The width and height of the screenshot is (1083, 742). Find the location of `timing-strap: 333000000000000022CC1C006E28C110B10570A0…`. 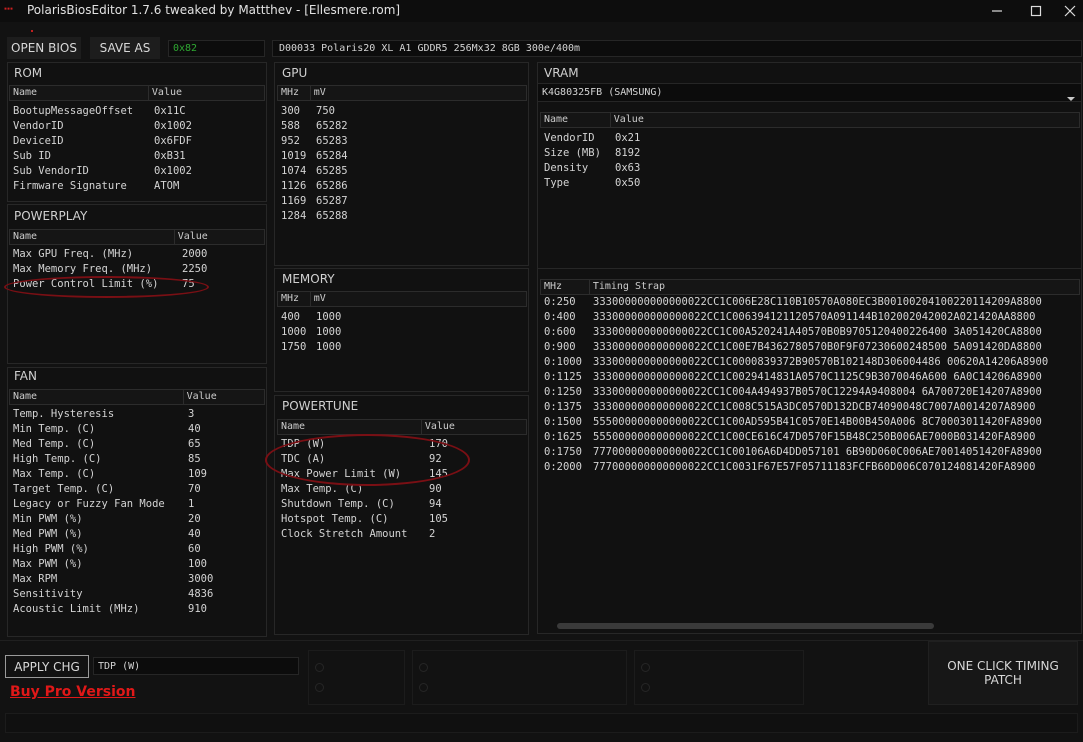

timing-strap: 333000000000000022CC1C006E28C110B10570A0… is located at coordinates (817, 302).